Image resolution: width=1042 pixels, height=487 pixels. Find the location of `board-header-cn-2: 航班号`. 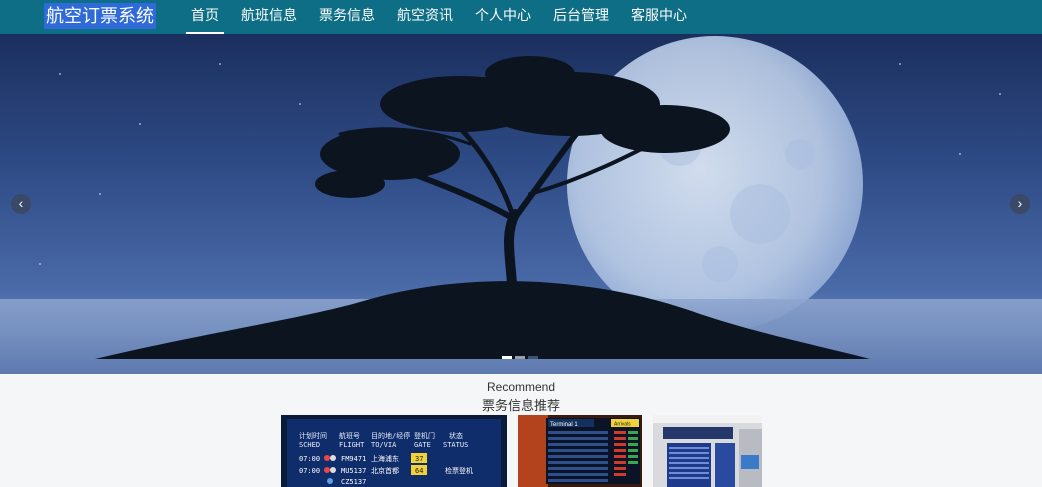

board-header-cn-2: 航班号 is located at coordinates (349, 435).